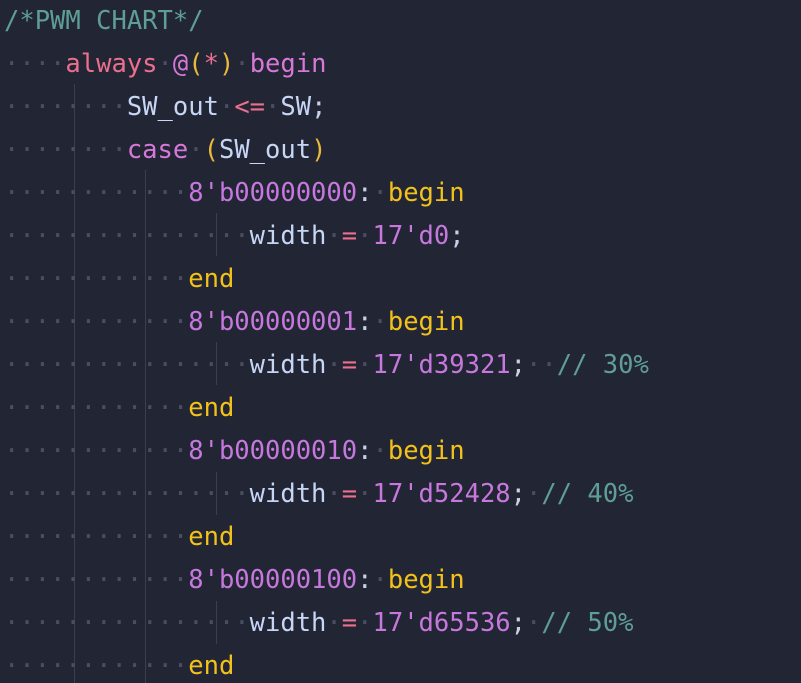  What do you see at coordinates (441, 365) in the screenshot?
I see `width-value: 17'd39321` at bounding box center [441, 365].